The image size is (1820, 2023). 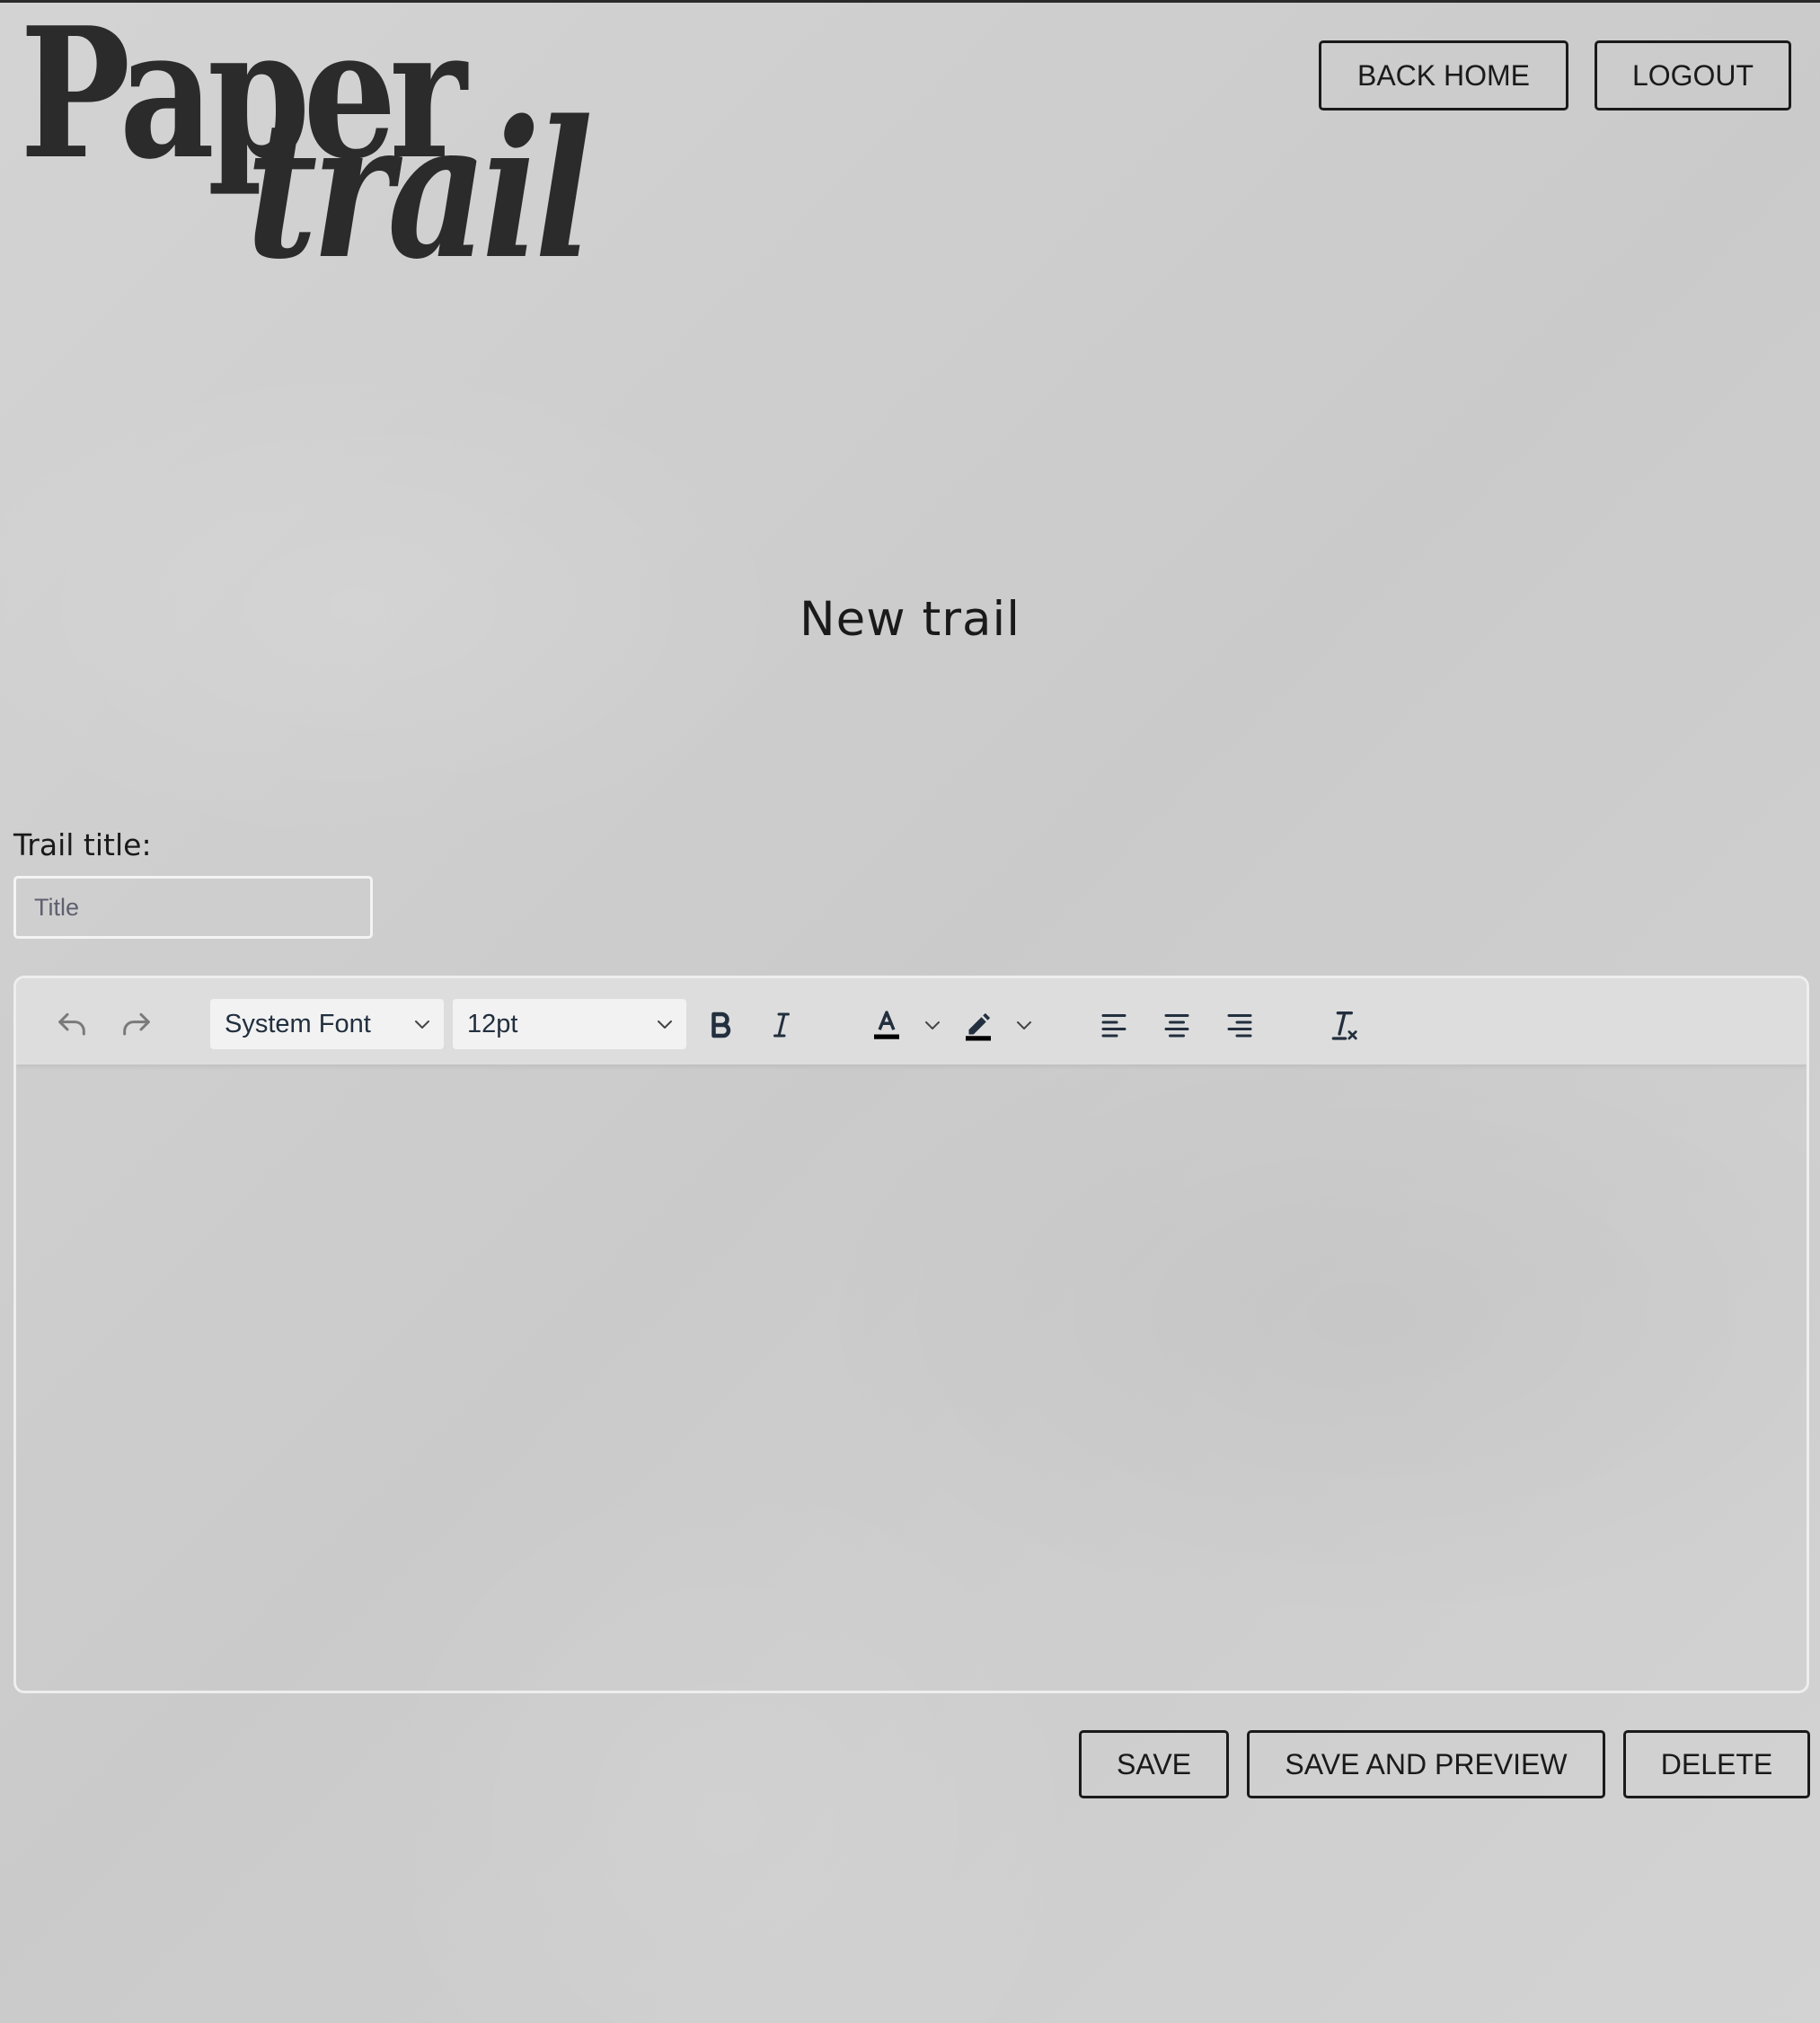 I want to click on bold-button, so click(x=720, y=1025).